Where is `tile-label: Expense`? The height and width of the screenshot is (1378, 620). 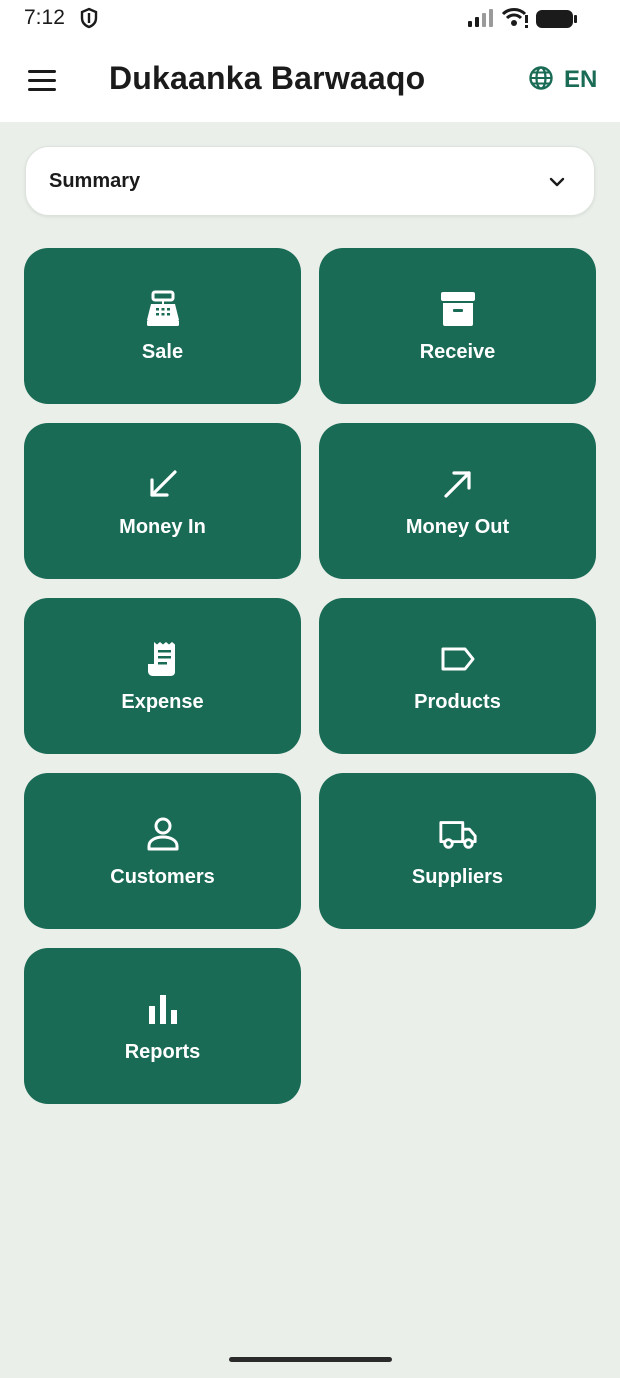 tile-label: Expense is located at coordinates (162, 701).